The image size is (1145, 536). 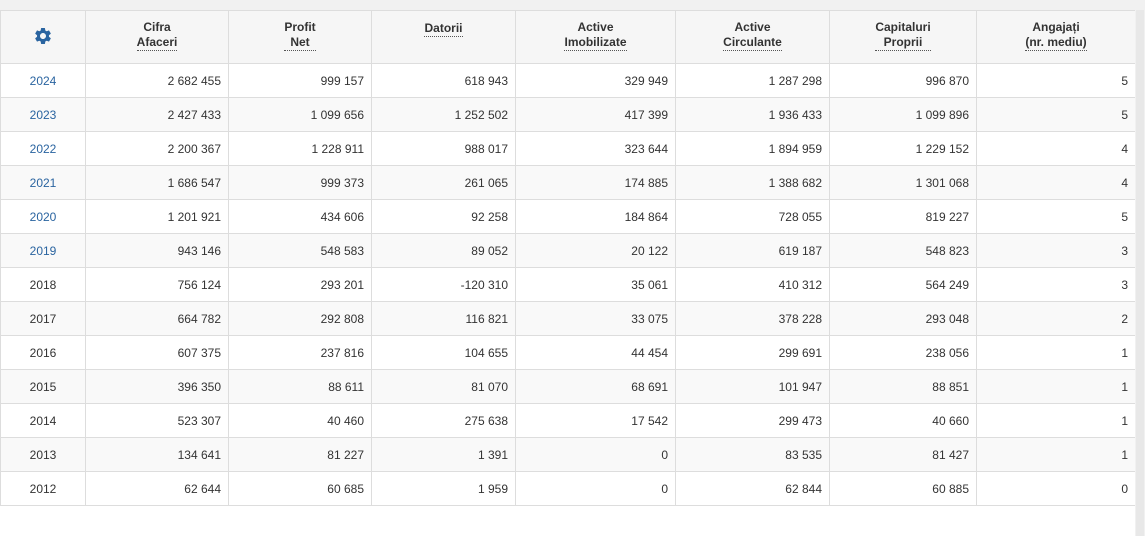 I want to click on cell-cifra-afaceri: 664 782, so click(x=157, y=318).